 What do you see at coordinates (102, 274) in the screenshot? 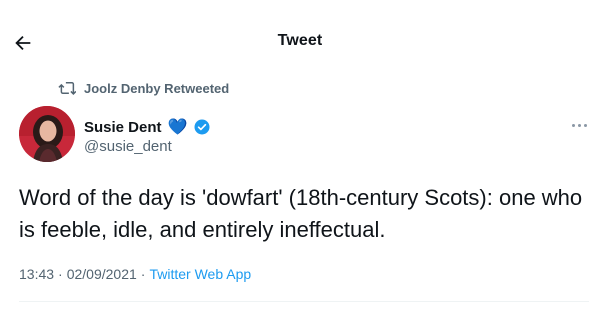
I see `tweet-date: 02/09/2021` at bounding box center [102, 274].